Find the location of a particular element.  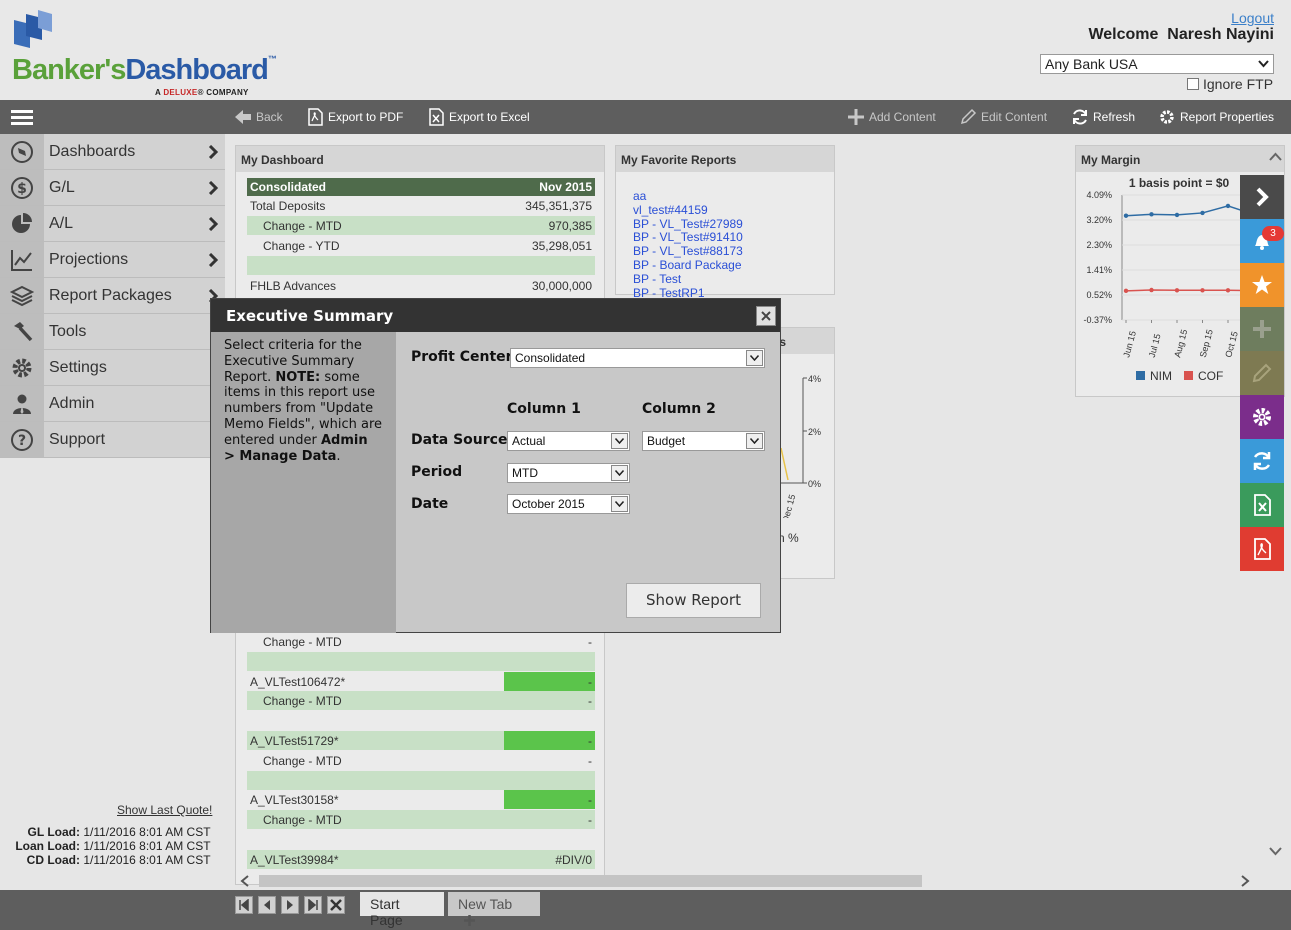

y-tick-label: 2.30% is located at coordinates (1099, 245).